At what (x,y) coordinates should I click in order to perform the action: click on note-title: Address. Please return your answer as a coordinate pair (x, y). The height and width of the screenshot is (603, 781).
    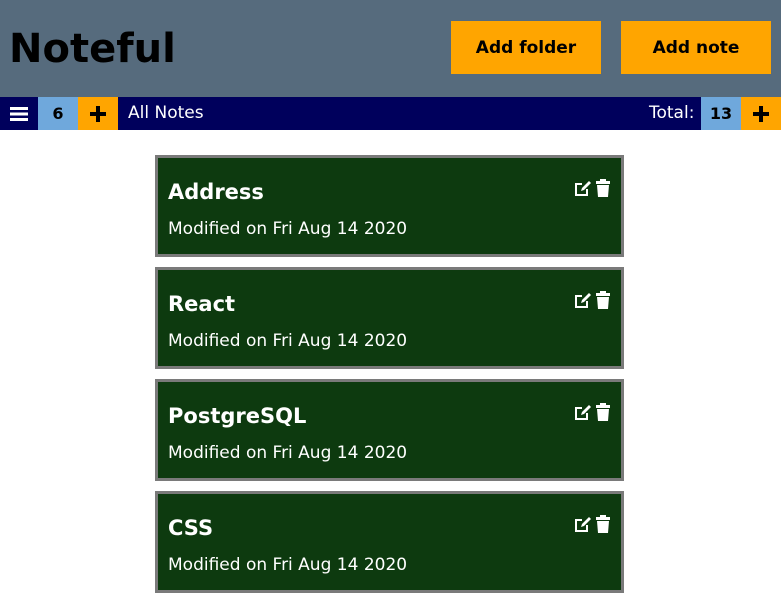
    Looking at the image, I should click on (216, 192).